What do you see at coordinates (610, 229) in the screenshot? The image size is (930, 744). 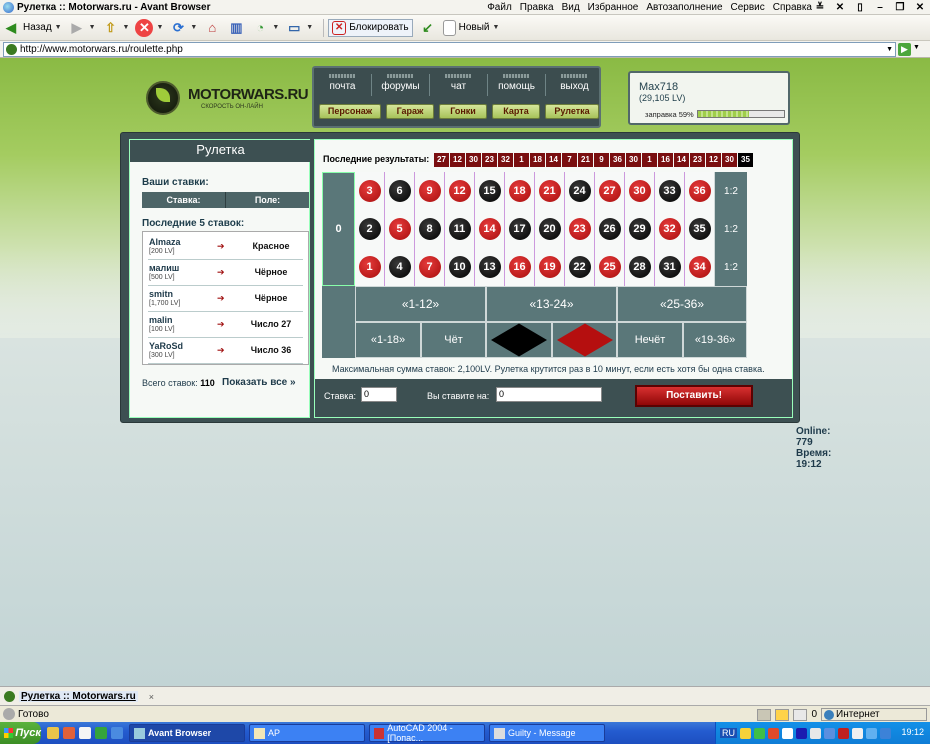 I see `number-cell: 26` at bounding box center [610, 229].